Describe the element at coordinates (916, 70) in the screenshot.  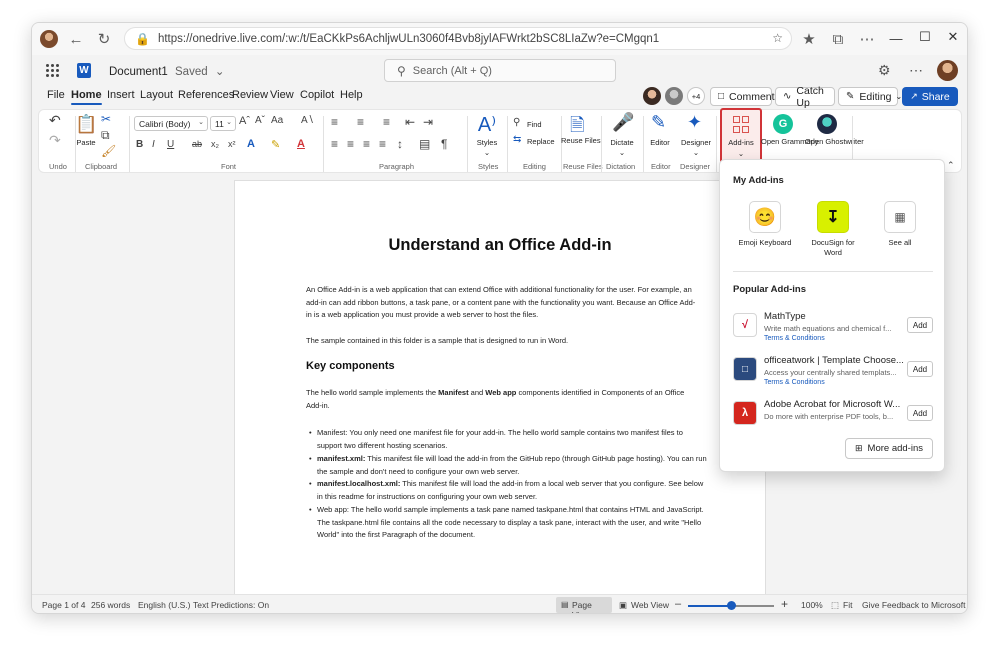
I see `more-options-icon: ⋯` at that location.